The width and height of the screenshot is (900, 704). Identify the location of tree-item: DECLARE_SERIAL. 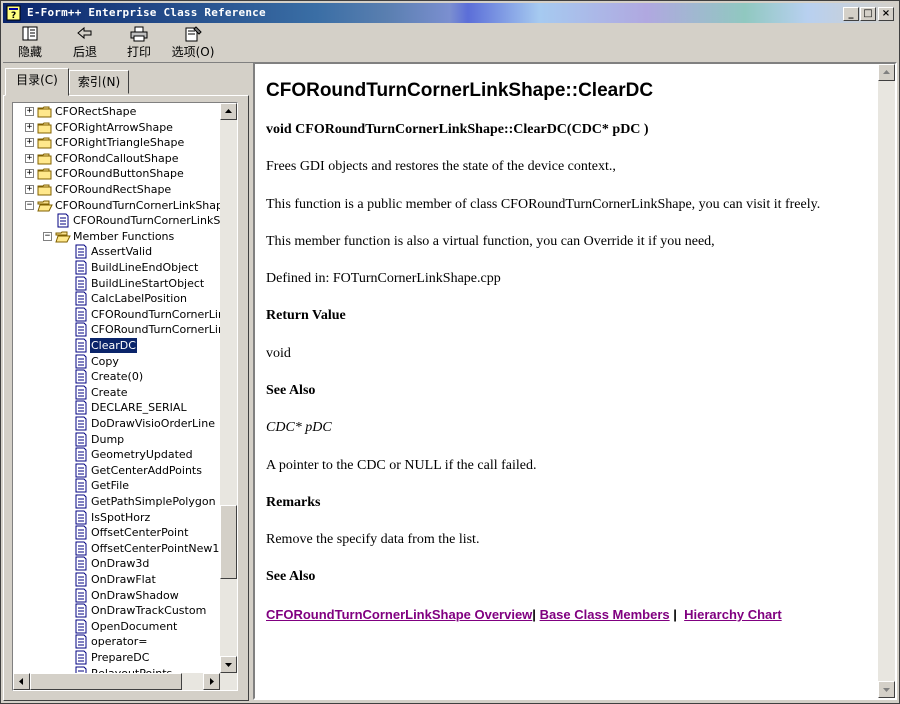
(117, 407).